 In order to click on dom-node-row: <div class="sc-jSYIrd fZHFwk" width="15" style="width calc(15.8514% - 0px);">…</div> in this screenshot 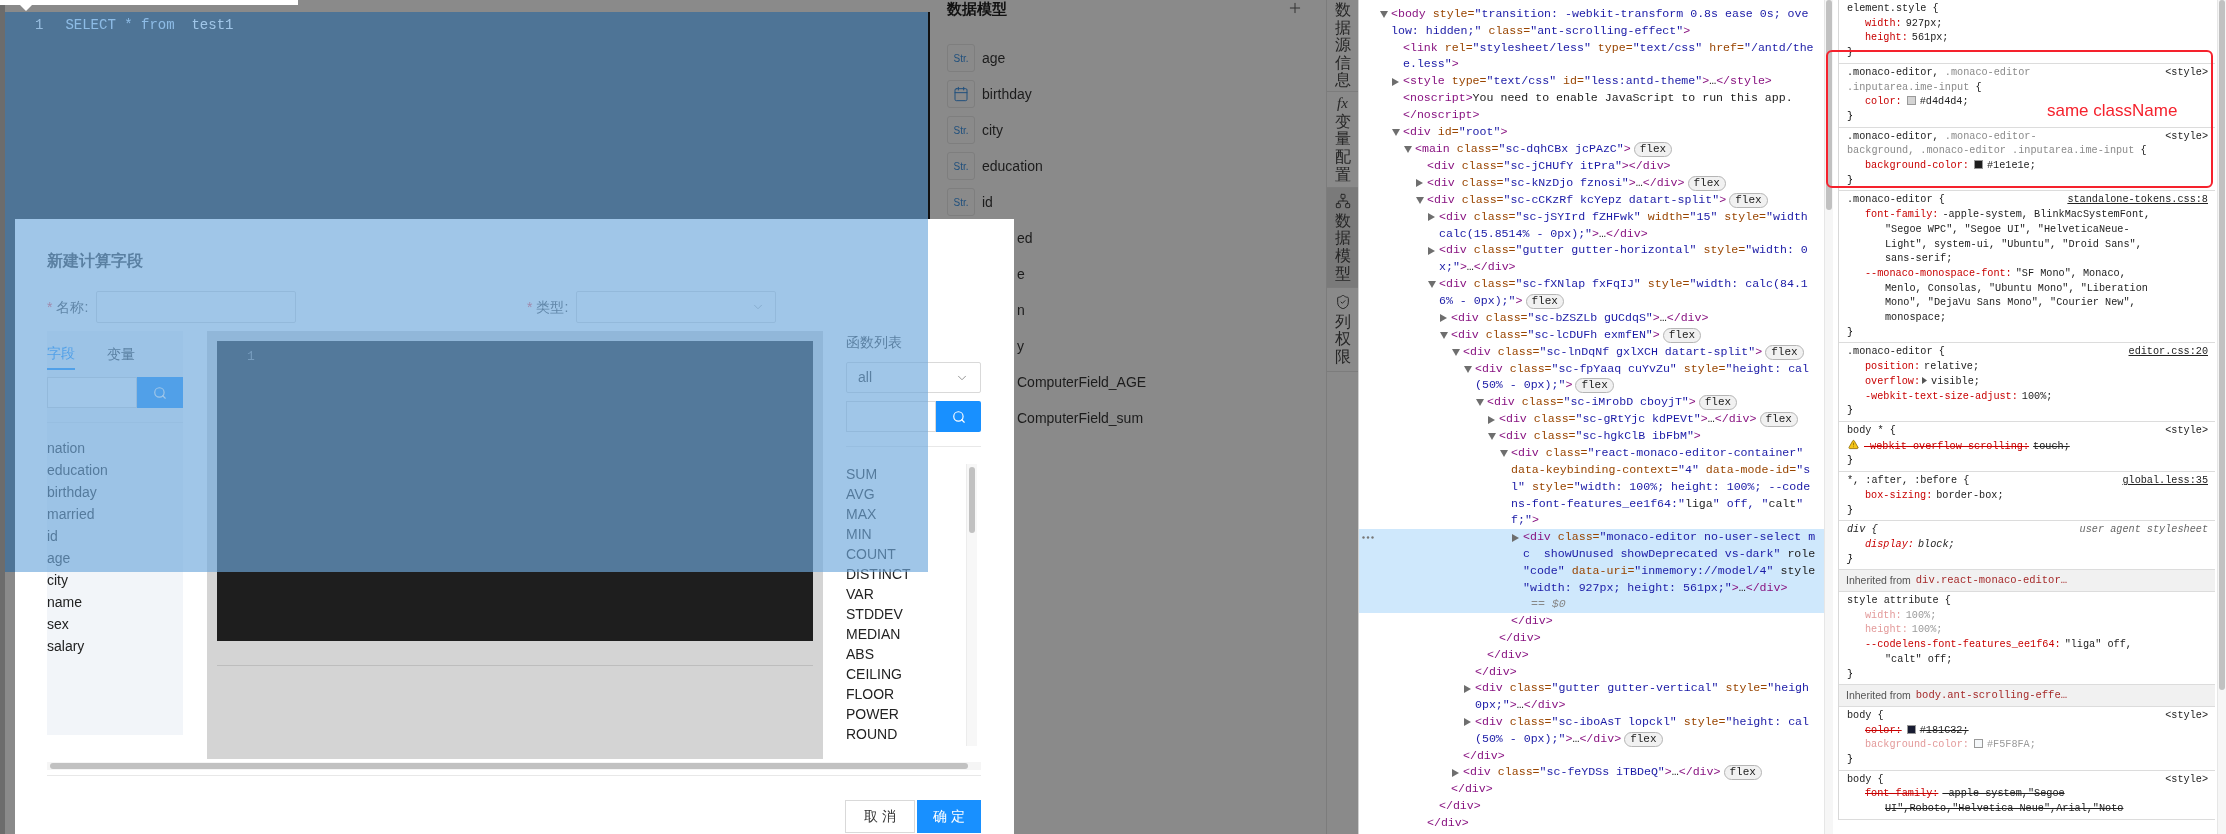, I will do `click(1591, 225)`.